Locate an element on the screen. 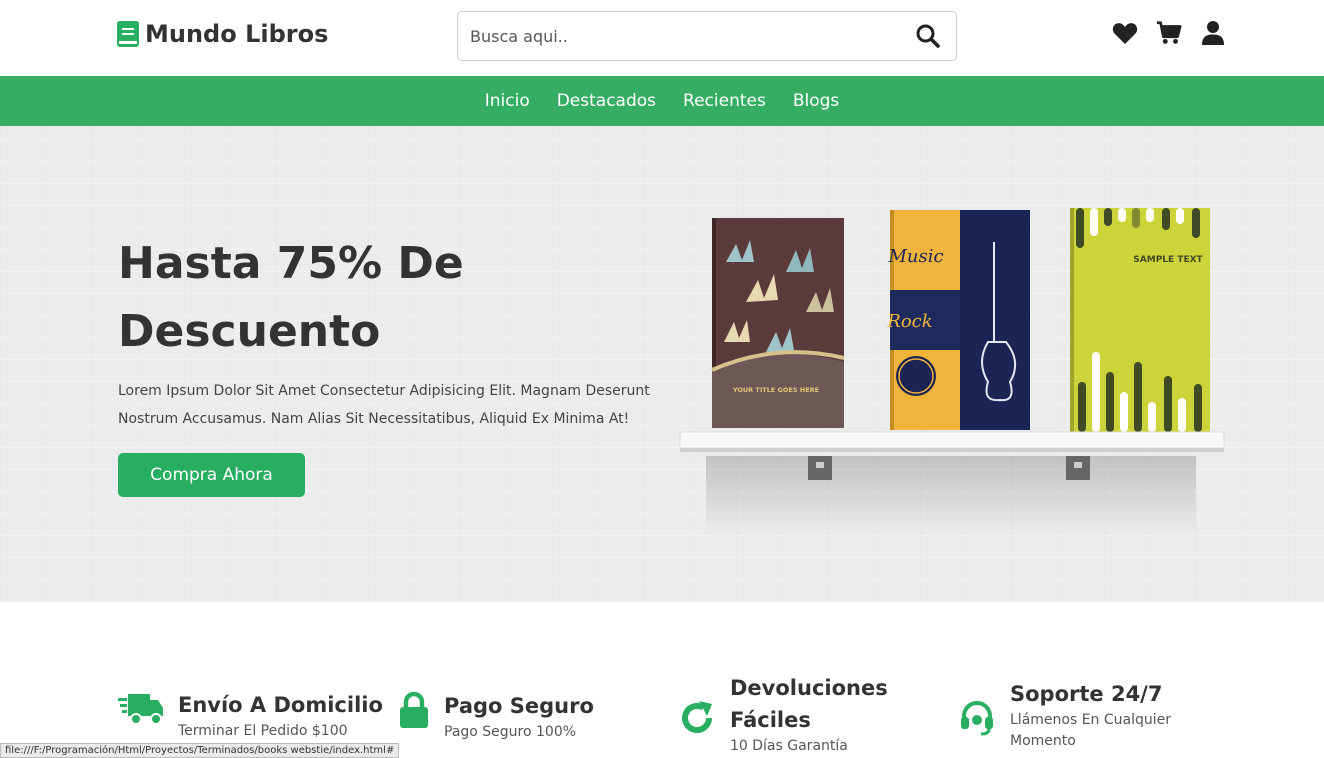  lock-icon is located at coordinates (414, 710).